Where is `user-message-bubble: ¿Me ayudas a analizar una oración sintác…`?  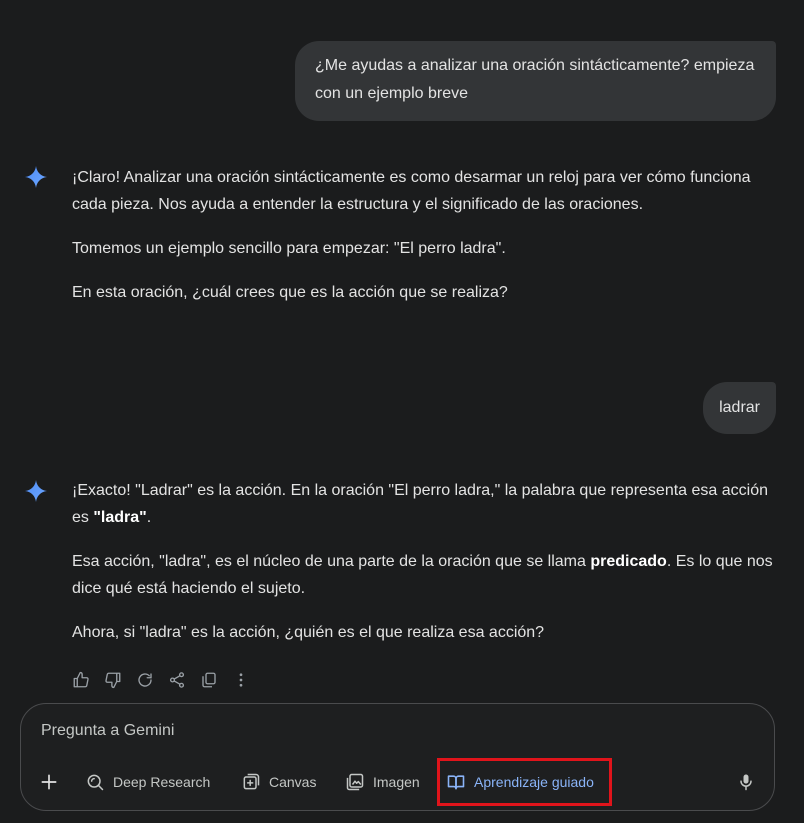 user-message-bubble: ¿Me ayudas a analizar una oración sintác… is located at coordinates (535, 81).